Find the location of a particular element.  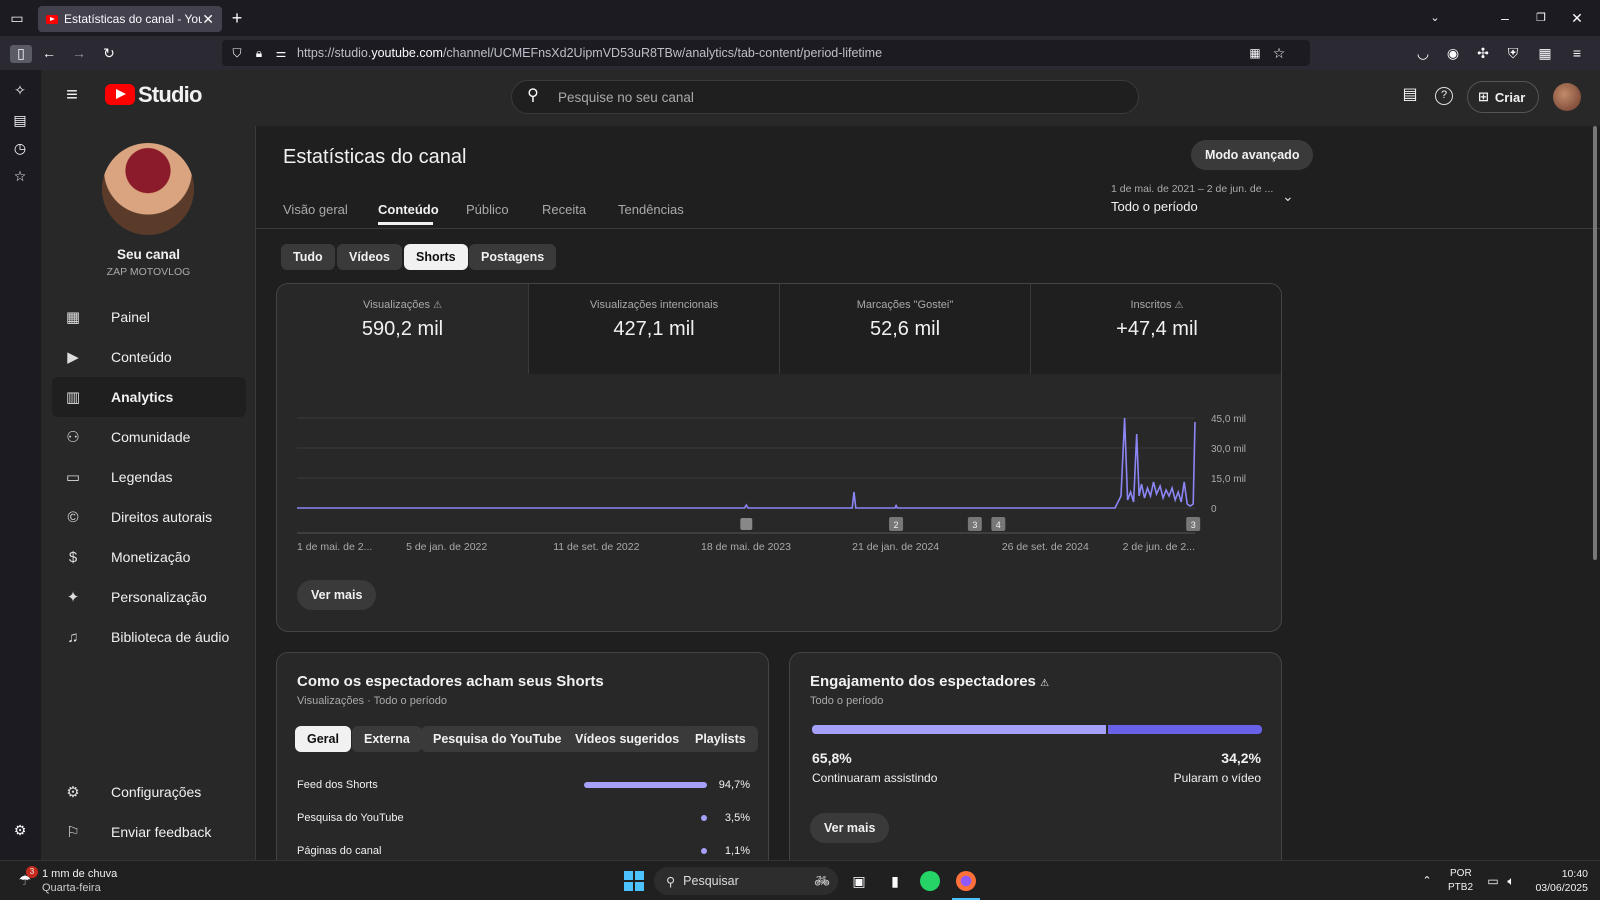

help-icon: ? is located at coordinates (1444, 96).